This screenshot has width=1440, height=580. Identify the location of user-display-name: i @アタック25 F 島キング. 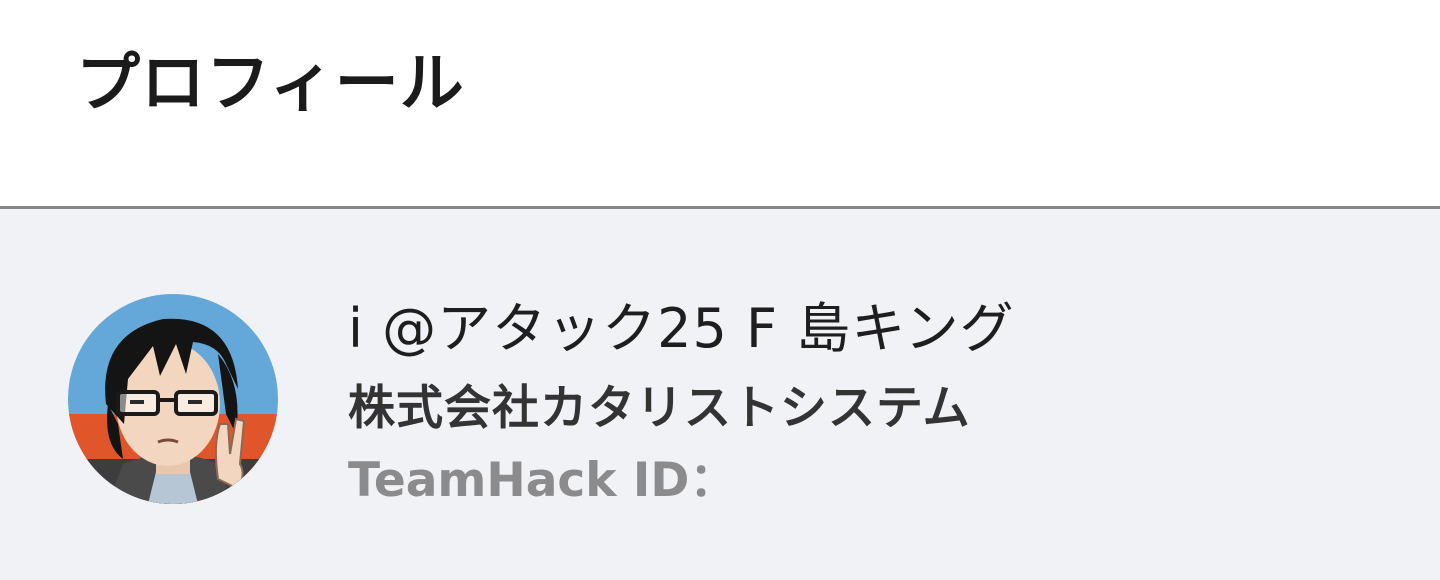
(681, 328).